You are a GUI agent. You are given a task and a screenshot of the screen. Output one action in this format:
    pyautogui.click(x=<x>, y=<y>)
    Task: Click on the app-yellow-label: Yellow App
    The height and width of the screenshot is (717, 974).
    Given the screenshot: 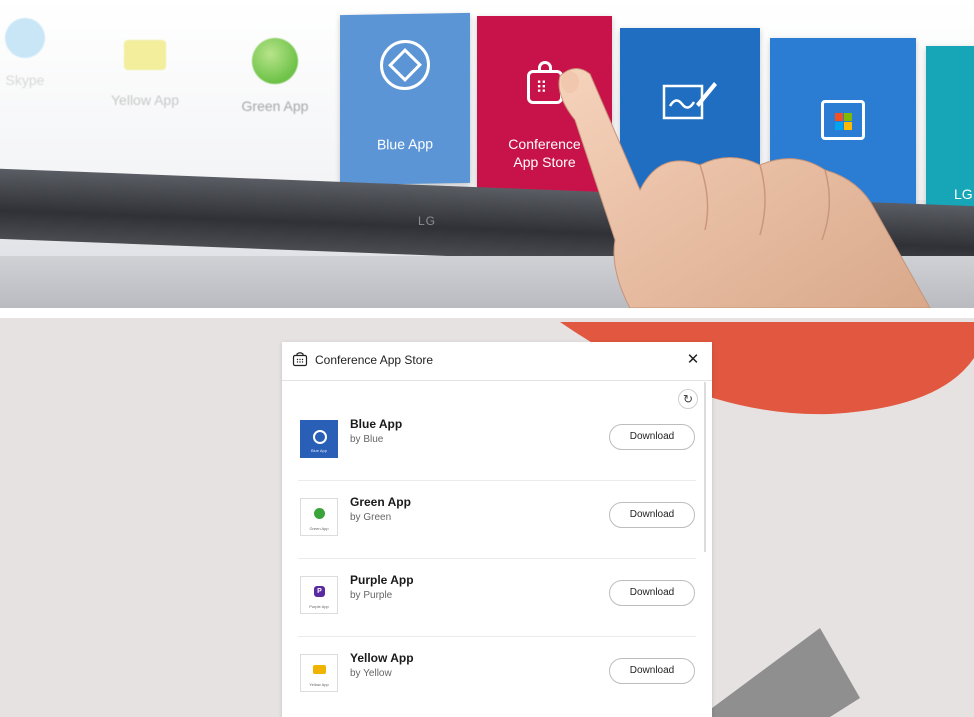 What is the action you would take?
    pyautogui.click(x=145, y=100)
    